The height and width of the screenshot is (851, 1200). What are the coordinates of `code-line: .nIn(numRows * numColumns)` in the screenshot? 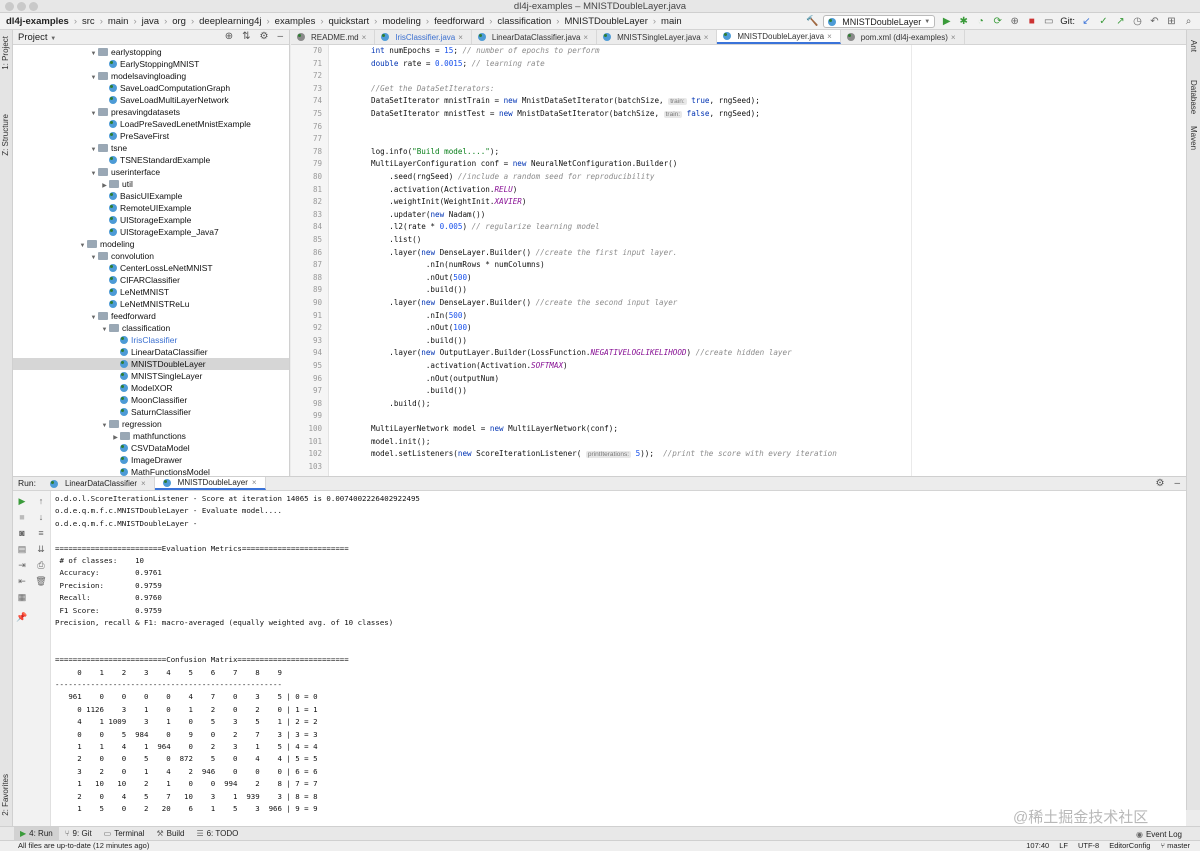 It's located at (458, 265).